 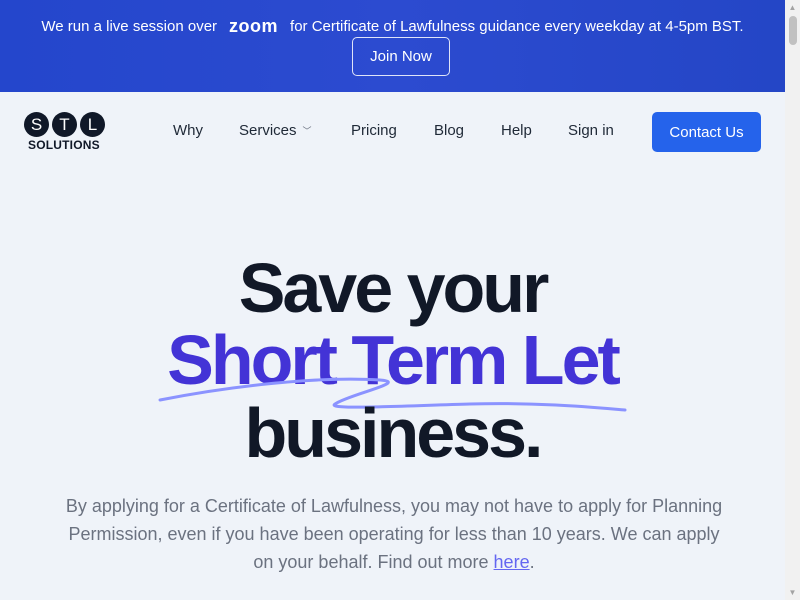 I want to click on nav-link-services-label: Services, so click(x=268, y=130).